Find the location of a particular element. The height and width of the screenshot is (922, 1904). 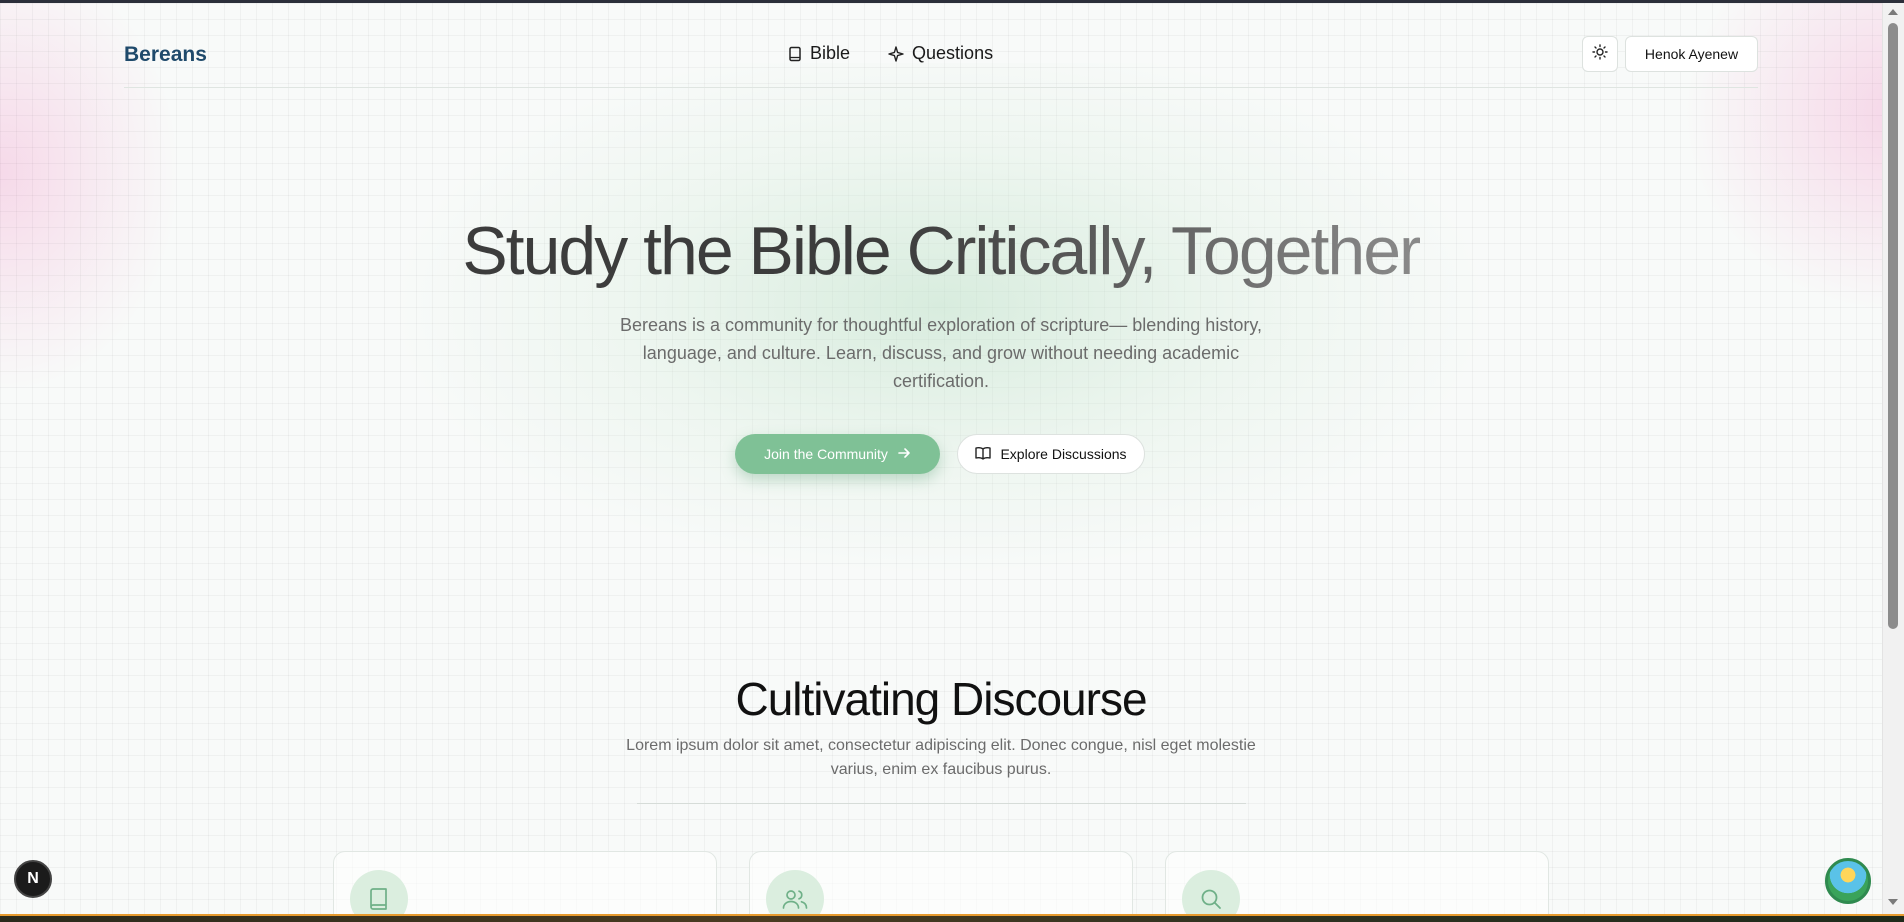

nav-questions: Questions is located at coordinates (940, 53).